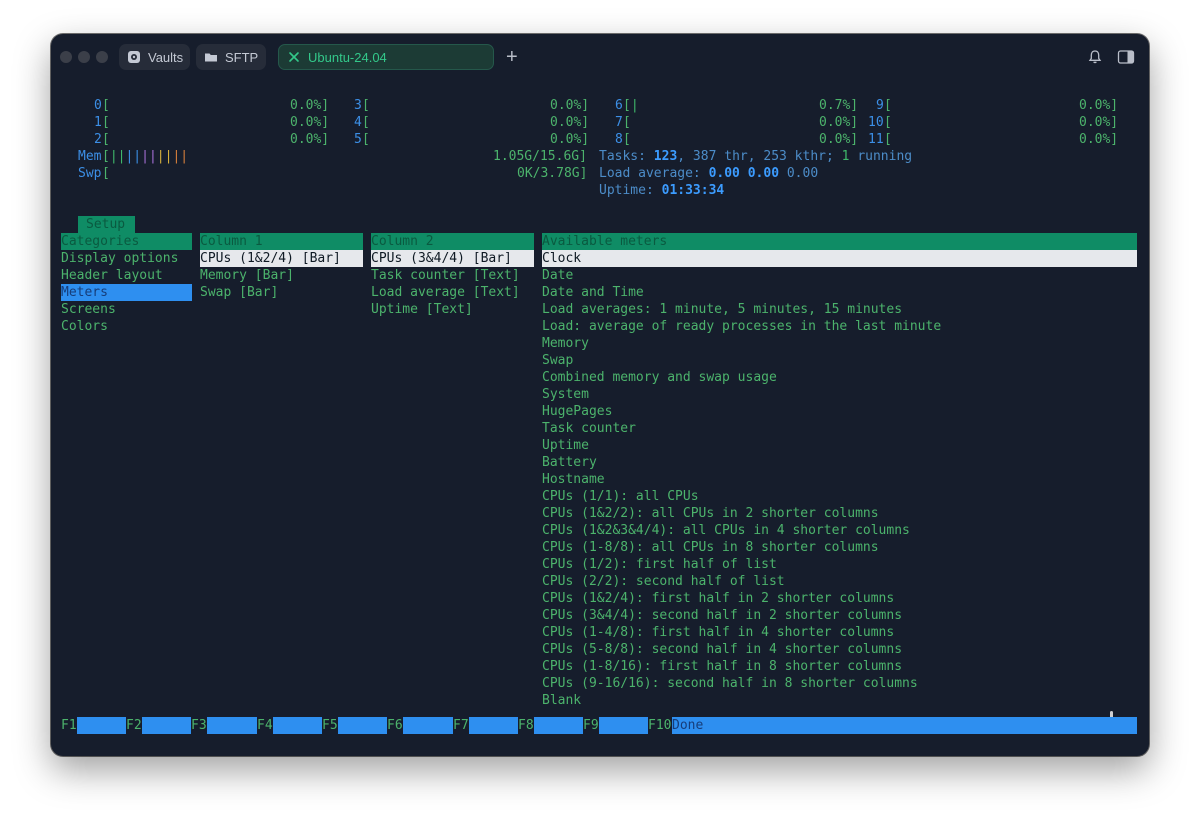 This screenshot has width=1200, height=824. What do you see at coordinates (904, 725) in the screenshot?
I see `fkey-f10-done-button: Done` at bounding box center [904, 725].